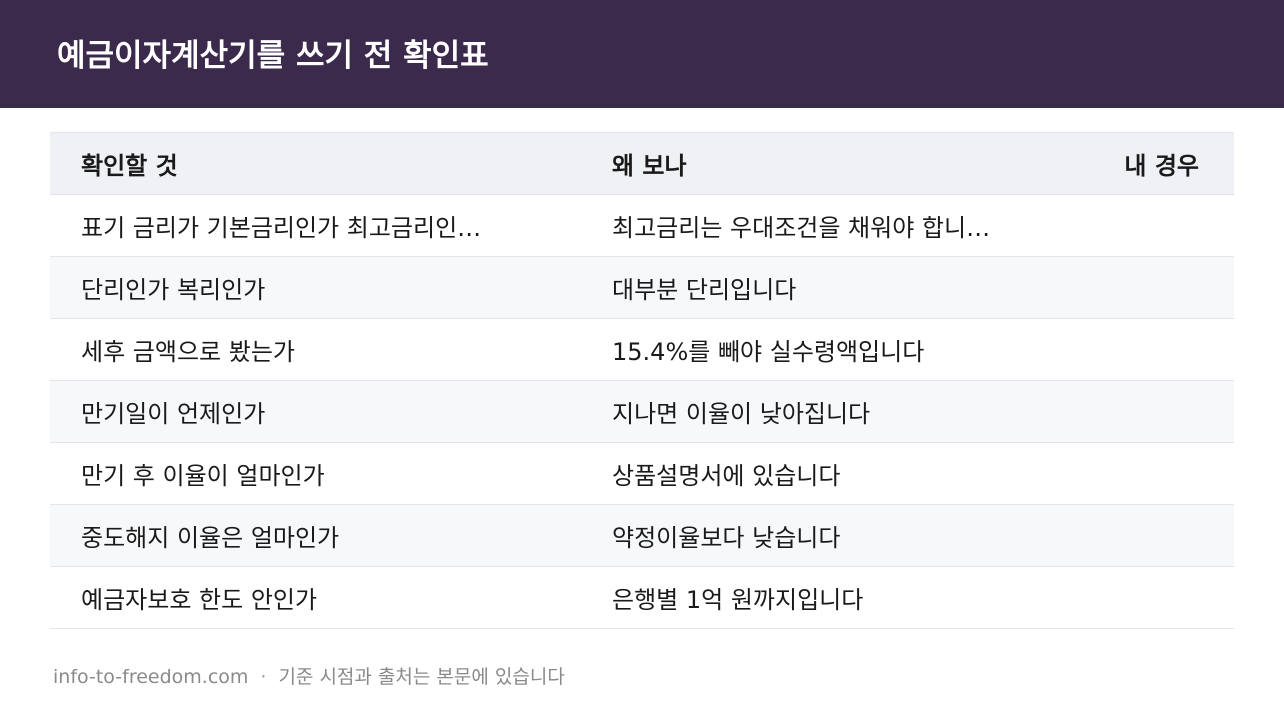  I want to click on table-row: 만기 후 이율이 얼마인가 상품설명서에 있습니다, so click(642, 474).